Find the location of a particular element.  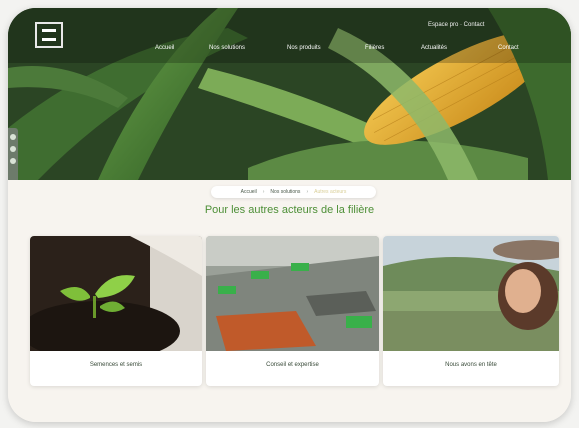

card-semences: Semences et semis is located at coordinates (116, 311).